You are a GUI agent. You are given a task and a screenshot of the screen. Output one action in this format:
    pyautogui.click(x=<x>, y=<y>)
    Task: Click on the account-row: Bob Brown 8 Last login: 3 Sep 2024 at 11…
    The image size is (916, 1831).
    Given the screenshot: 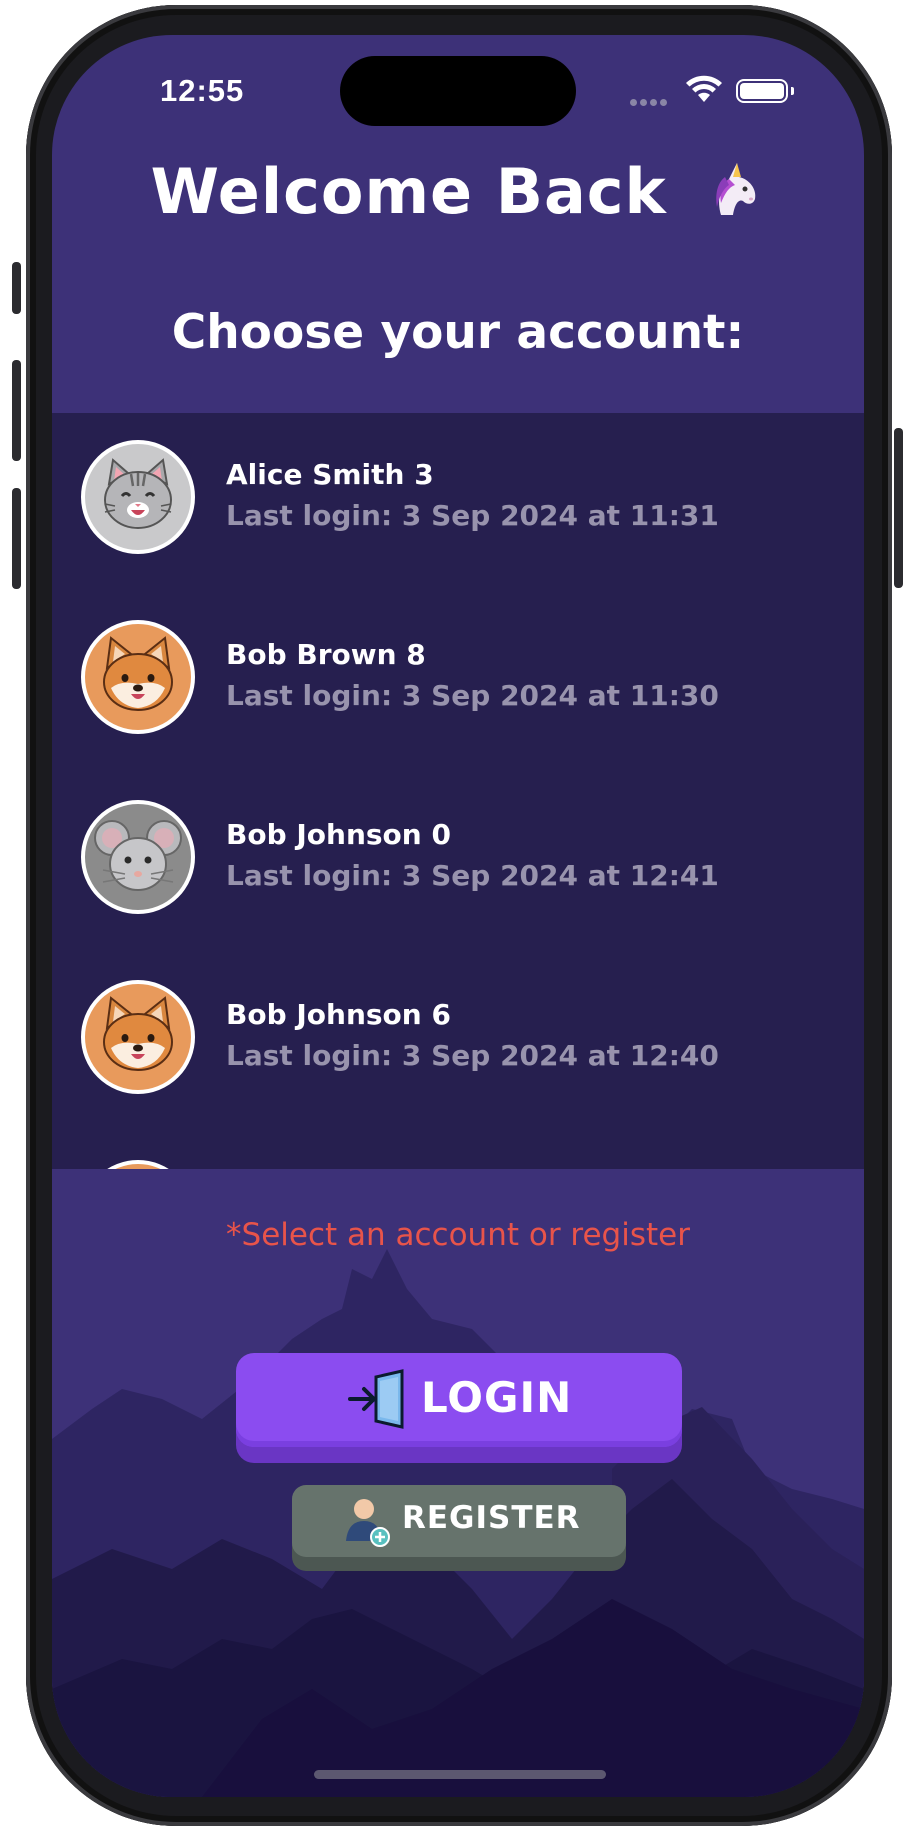 What is the action you would take?
    pyautogui.click(x=458, y=683)
    